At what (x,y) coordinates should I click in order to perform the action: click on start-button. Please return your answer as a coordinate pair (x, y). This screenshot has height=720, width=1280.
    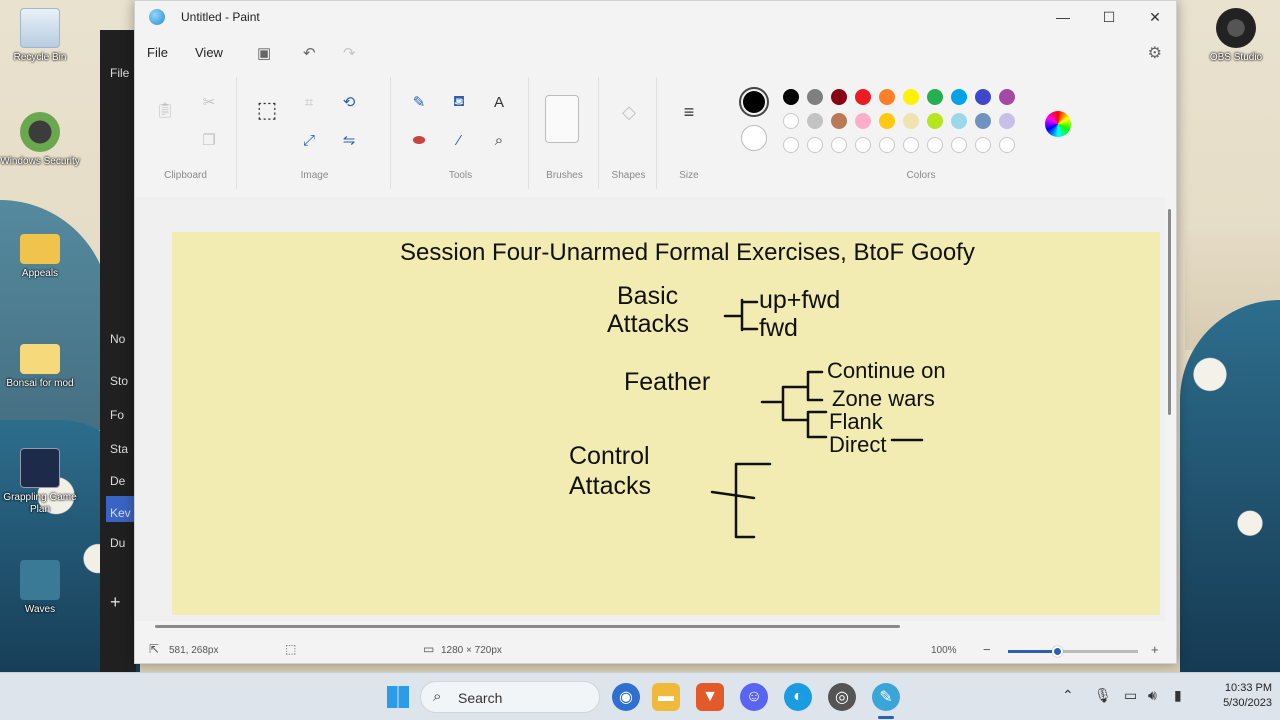
    Looking at the image, I should click on (398, 697).